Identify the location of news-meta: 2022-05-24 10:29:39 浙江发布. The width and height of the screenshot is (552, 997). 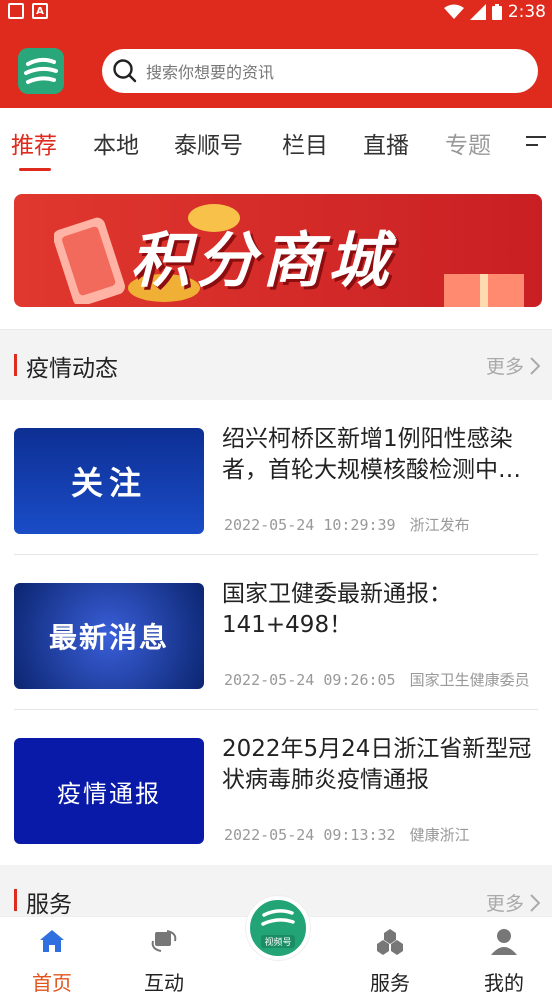
(347, 524).